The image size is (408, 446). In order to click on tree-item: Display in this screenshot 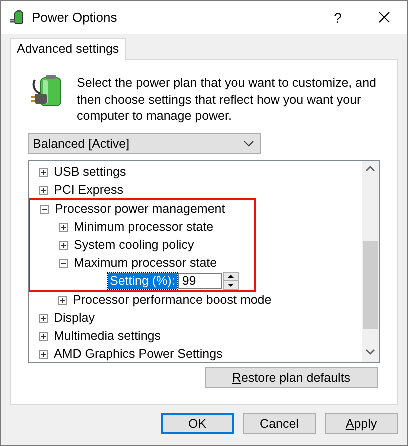, I will do `click(74, 318)`.